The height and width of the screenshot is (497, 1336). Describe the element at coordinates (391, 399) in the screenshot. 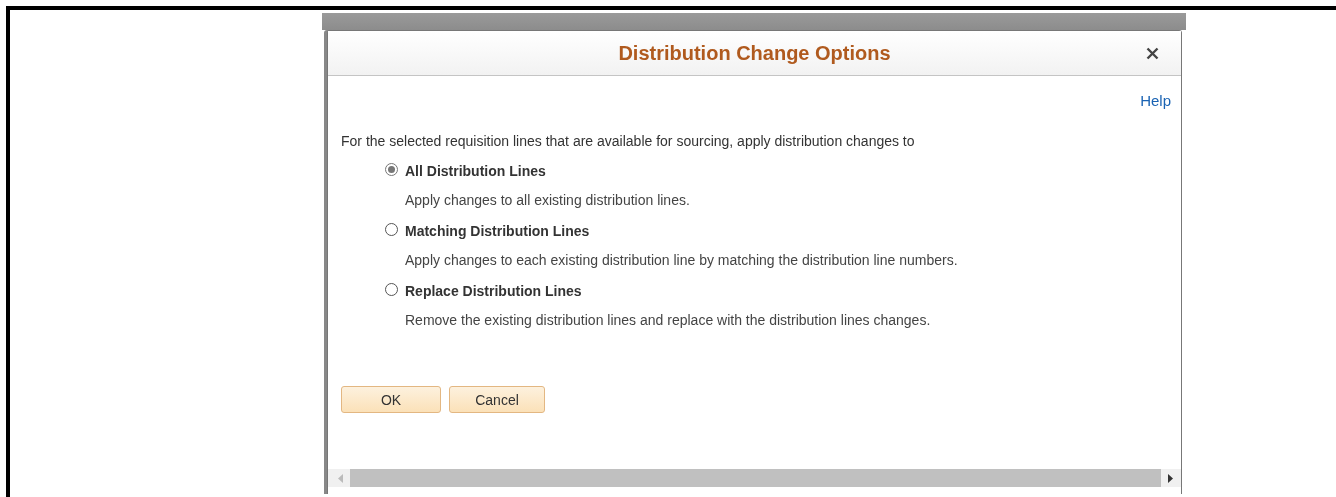

I see `ok-button: OK` at that location.